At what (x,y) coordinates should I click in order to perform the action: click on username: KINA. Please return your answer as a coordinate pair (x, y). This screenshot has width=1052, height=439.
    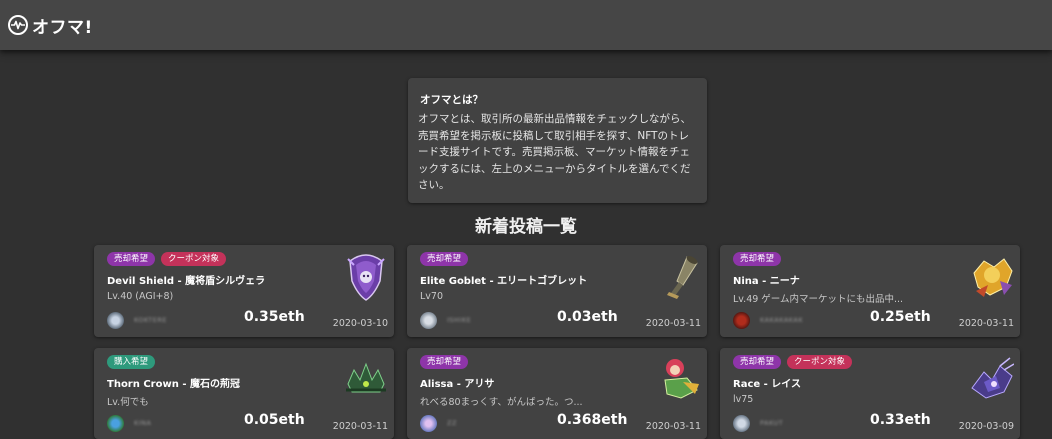
    Looking at the image, I should click on (143, 423).